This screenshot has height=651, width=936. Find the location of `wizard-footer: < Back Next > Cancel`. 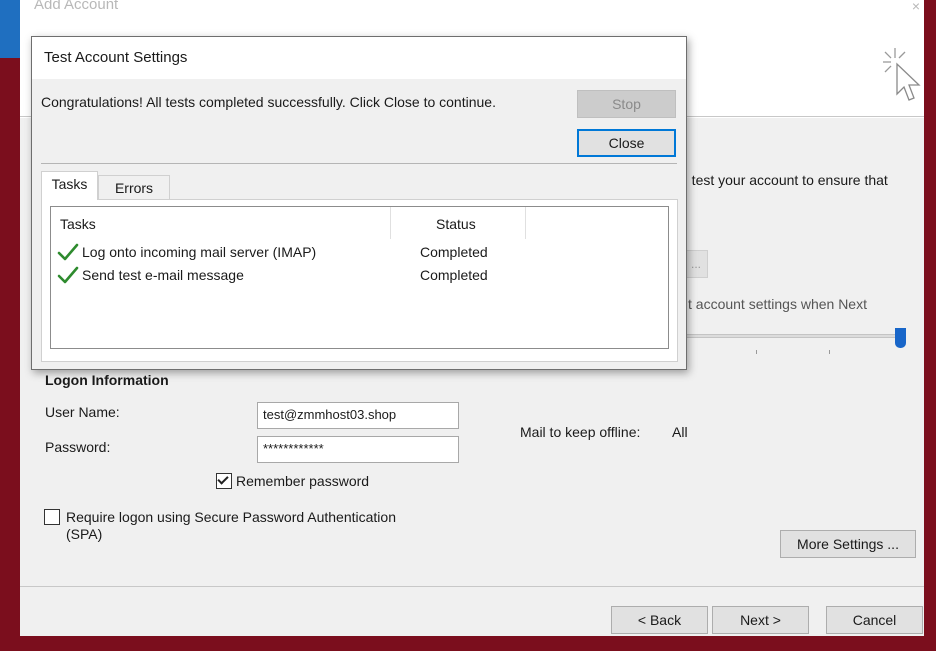

wizard-footer: < Back Next > Cancel is located at coordinates (472, 611).